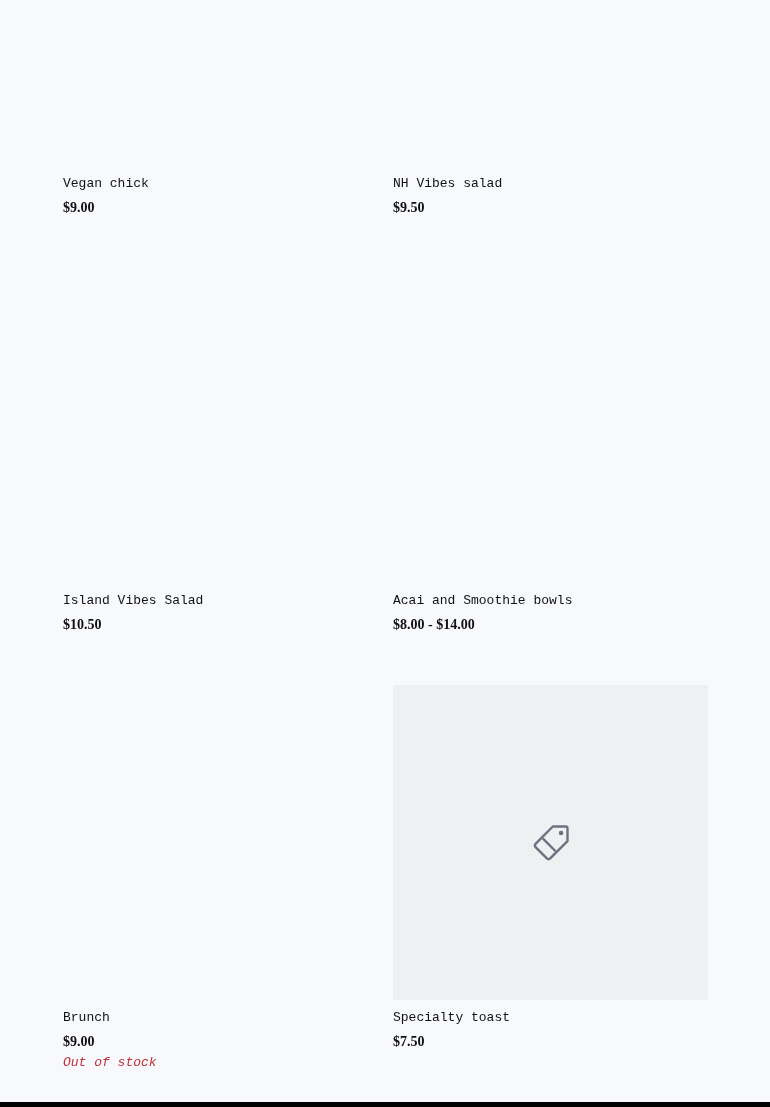 Image resolution: width=770 pixels, height=1107 pixels. Describe the element at coordinates (550, 1018) in the screenshot. I see `product-title: Specialty toast` at that location.